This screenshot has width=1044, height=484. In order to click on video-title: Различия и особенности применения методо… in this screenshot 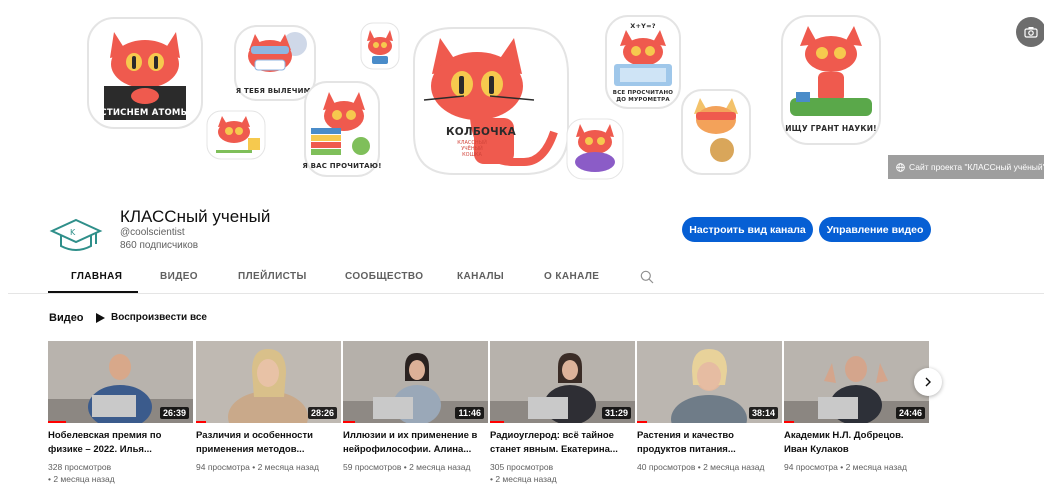, I will do `click(266, 443)`.